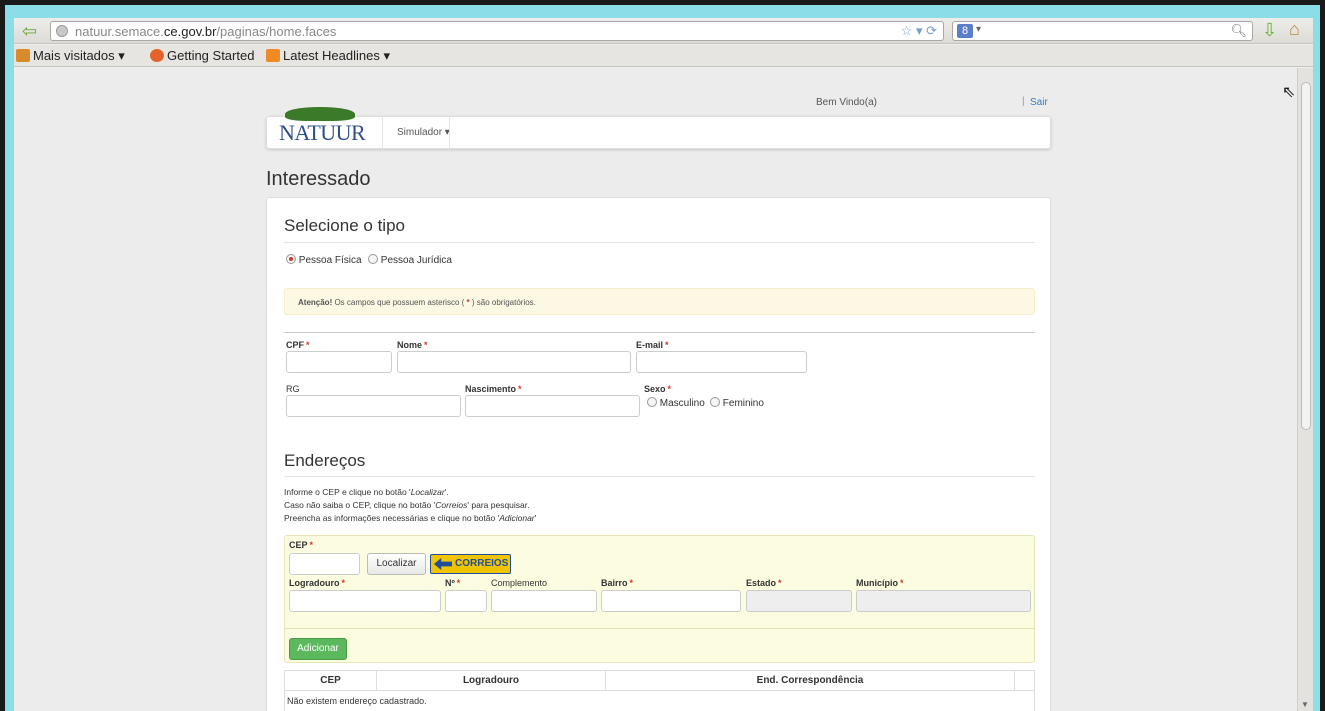  What do you see at coordinates (211, 55) in the screenshot?
I see `bookmark-label: Getting Started` at bounding box center [211, 55].